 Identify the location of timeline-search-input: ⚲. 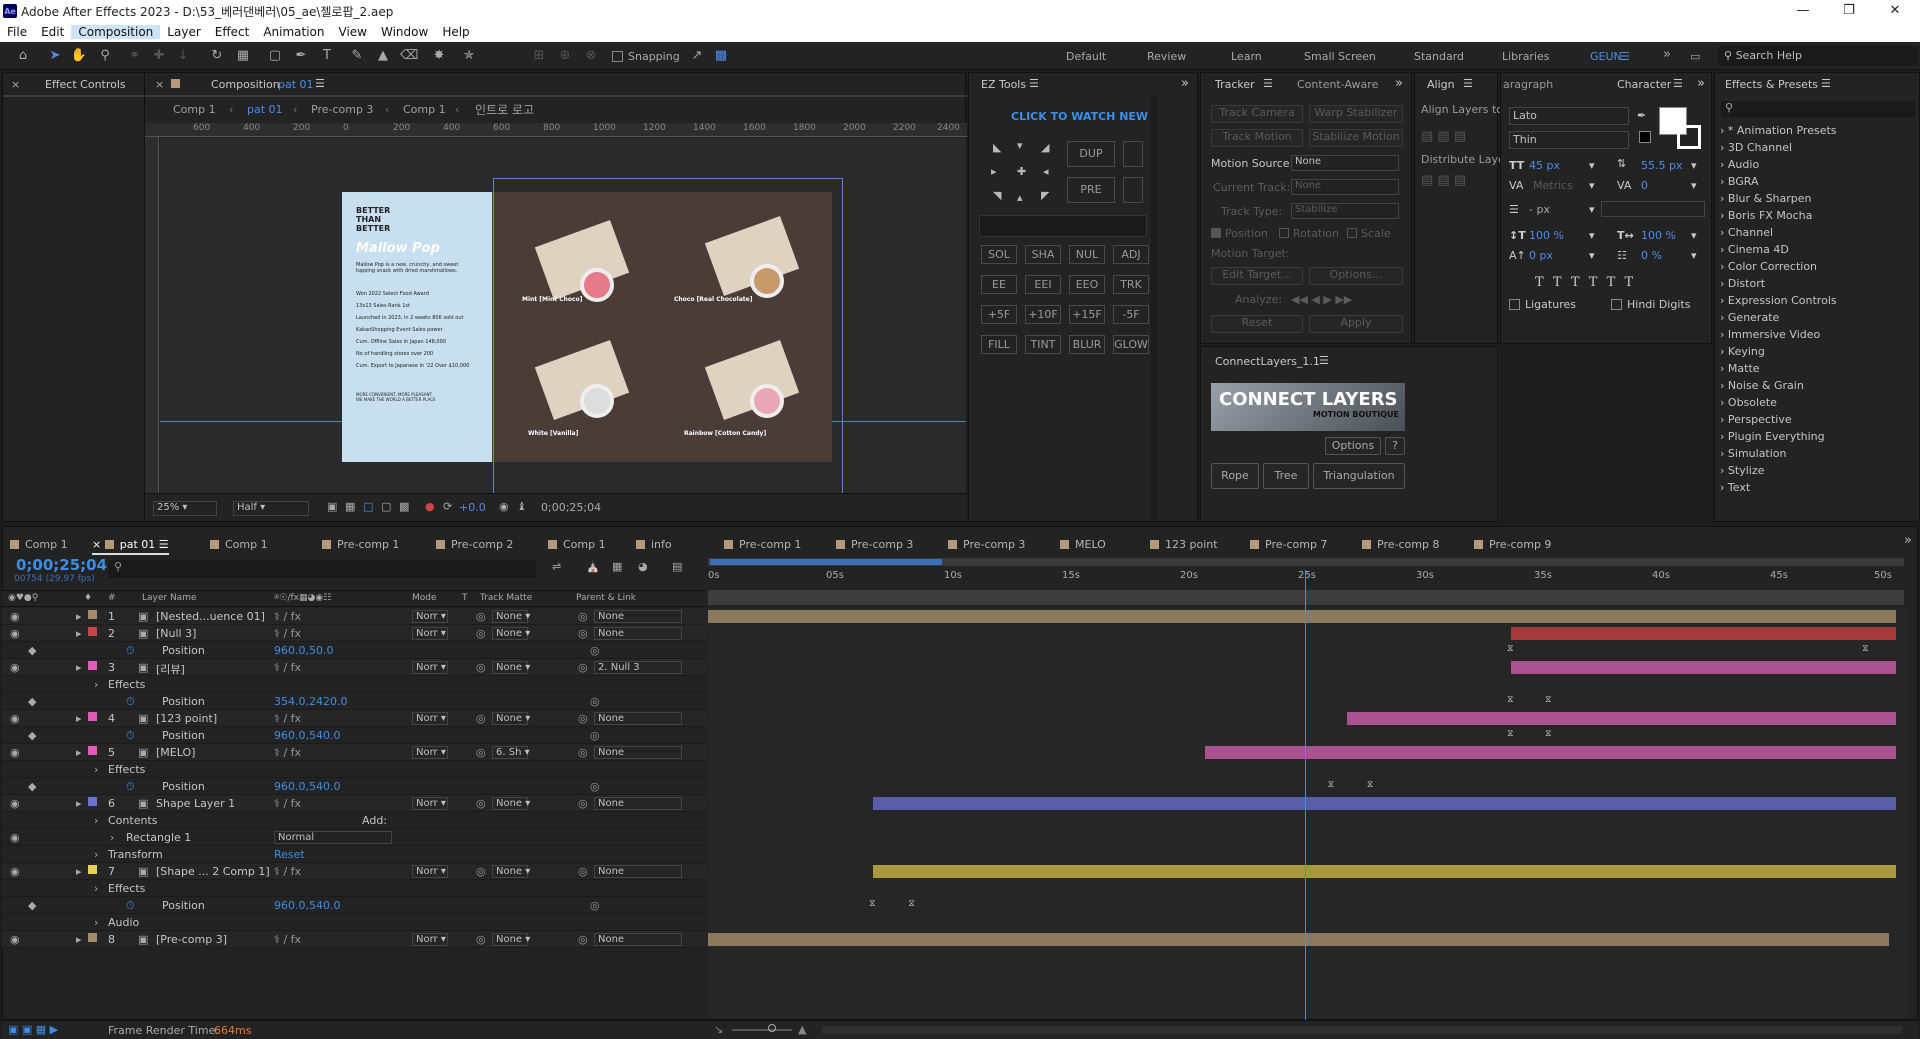
(322, 569).